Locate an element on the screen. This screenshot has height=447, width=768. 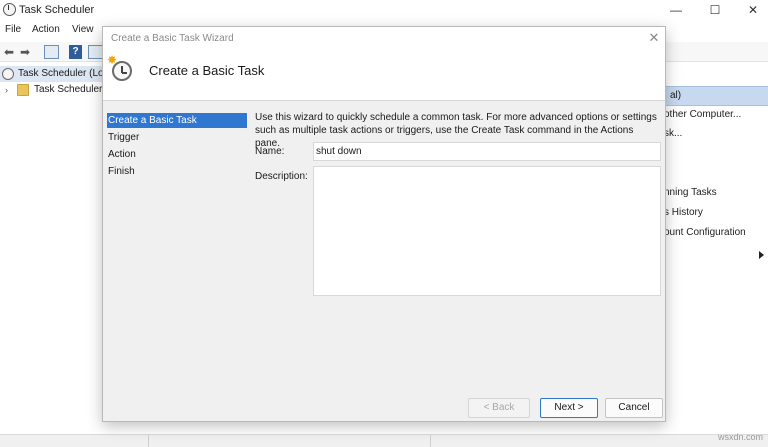
back-arrow-icon: ⬅ is located at coordinates (9, 52).